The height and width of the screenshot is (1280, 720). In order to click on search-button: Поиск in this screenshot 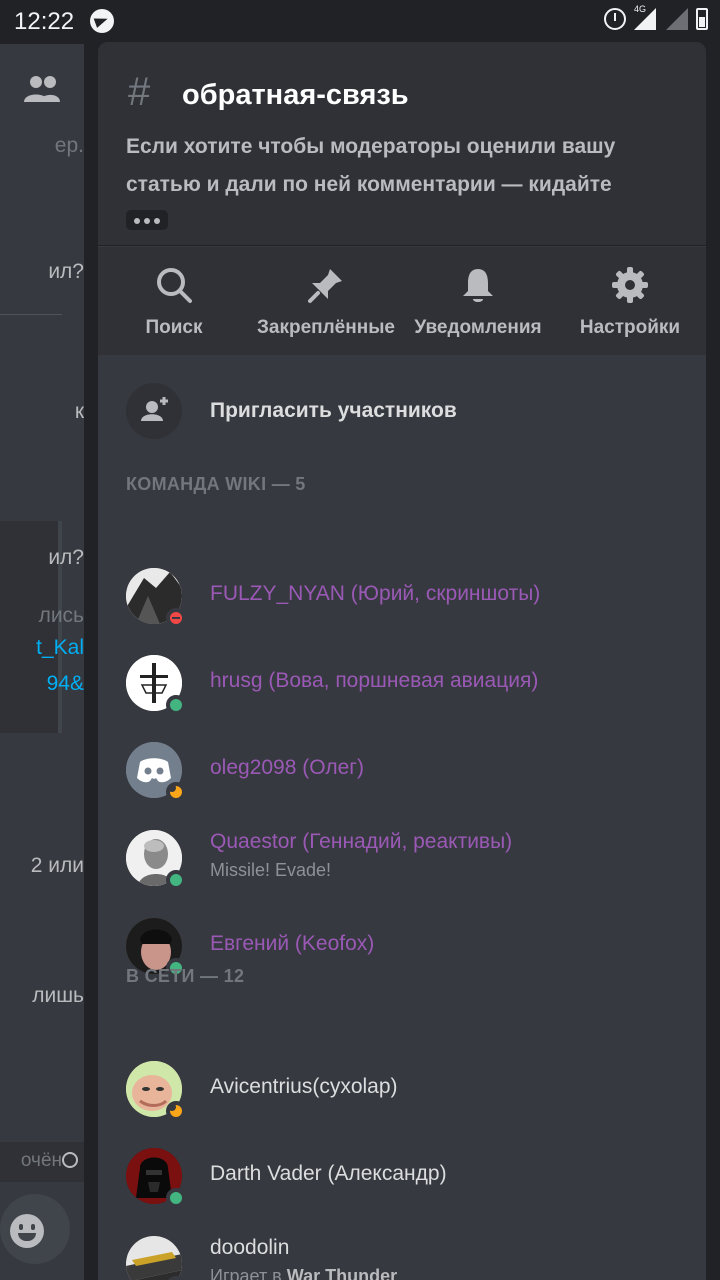, I will do `click(174, 301)`.